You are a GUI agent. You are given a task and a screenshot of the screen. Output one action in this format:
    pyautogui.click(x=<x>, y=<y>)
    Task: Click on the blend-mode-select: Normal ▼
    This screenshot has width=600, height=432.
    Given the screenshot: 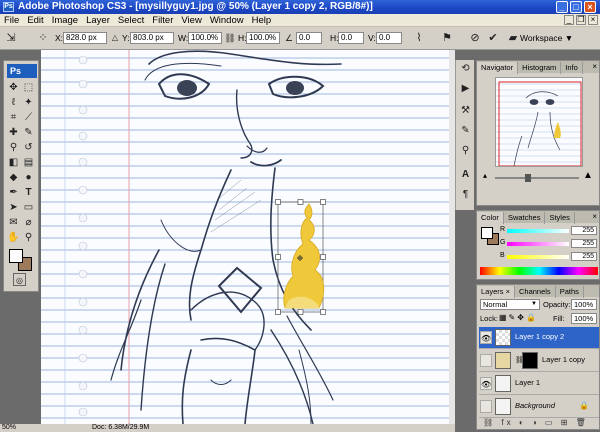 What is the action you would take?
    pyautogui.click(x=510, y=304)
    